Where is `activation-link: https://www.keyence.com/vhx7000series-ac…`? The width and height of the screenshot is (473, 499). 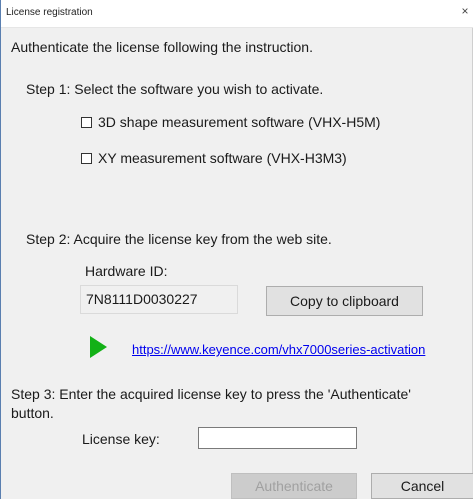
activation-link: https://www.keyence.com/vhx7000series-ac… is located at coordinates (278, 349).